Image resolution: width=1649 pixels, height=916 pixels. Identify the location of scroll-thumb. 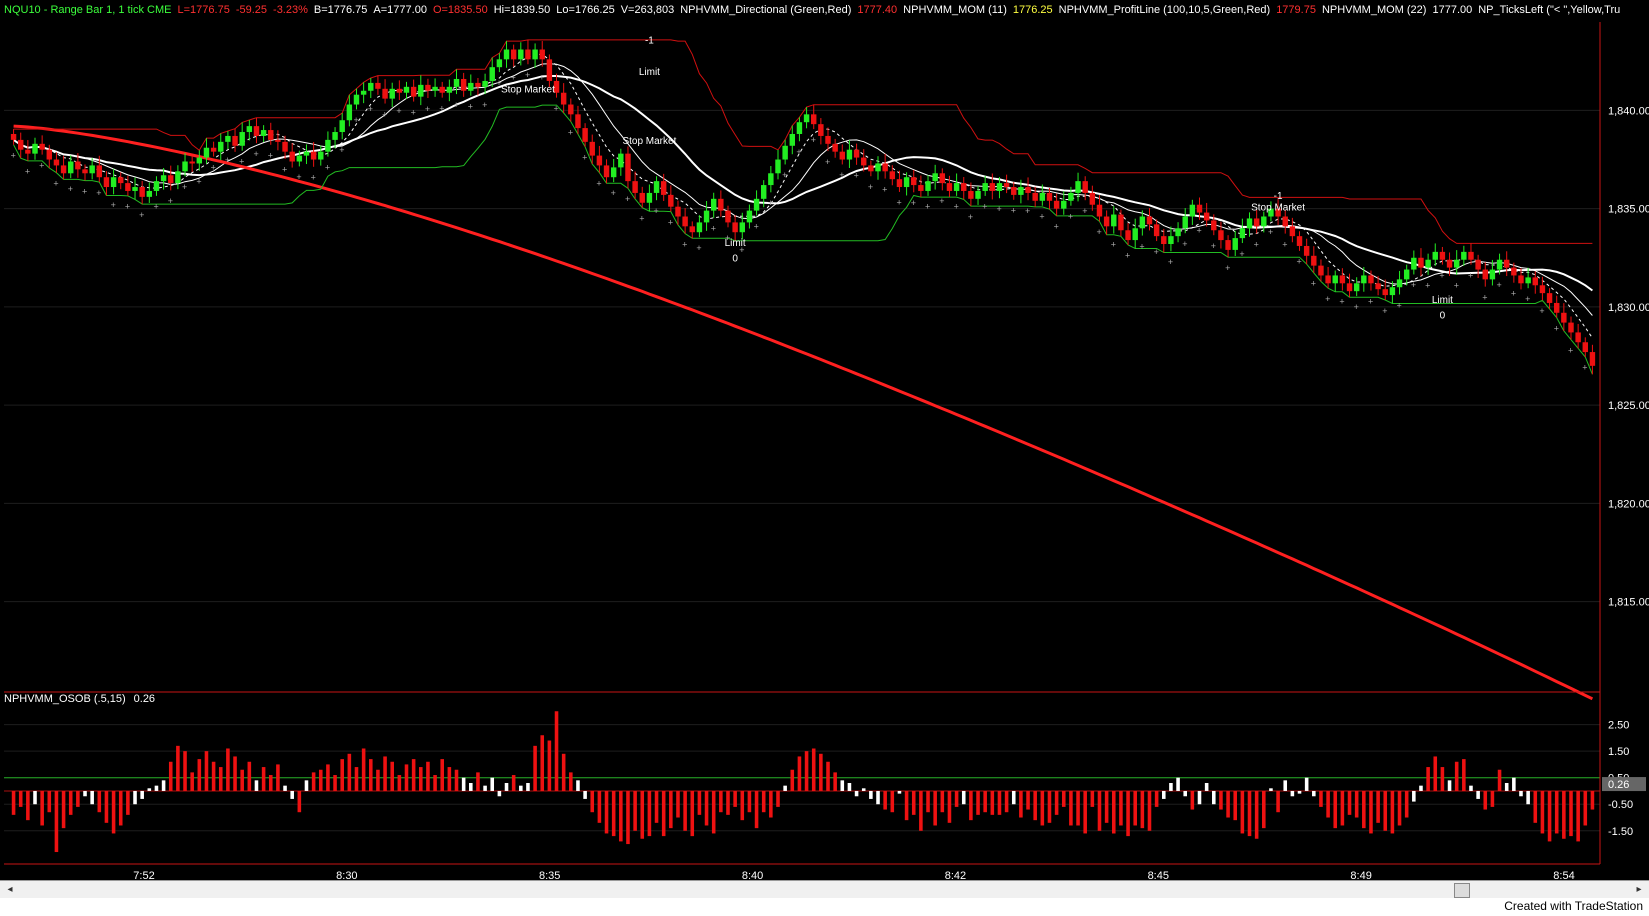
(1462, 890).